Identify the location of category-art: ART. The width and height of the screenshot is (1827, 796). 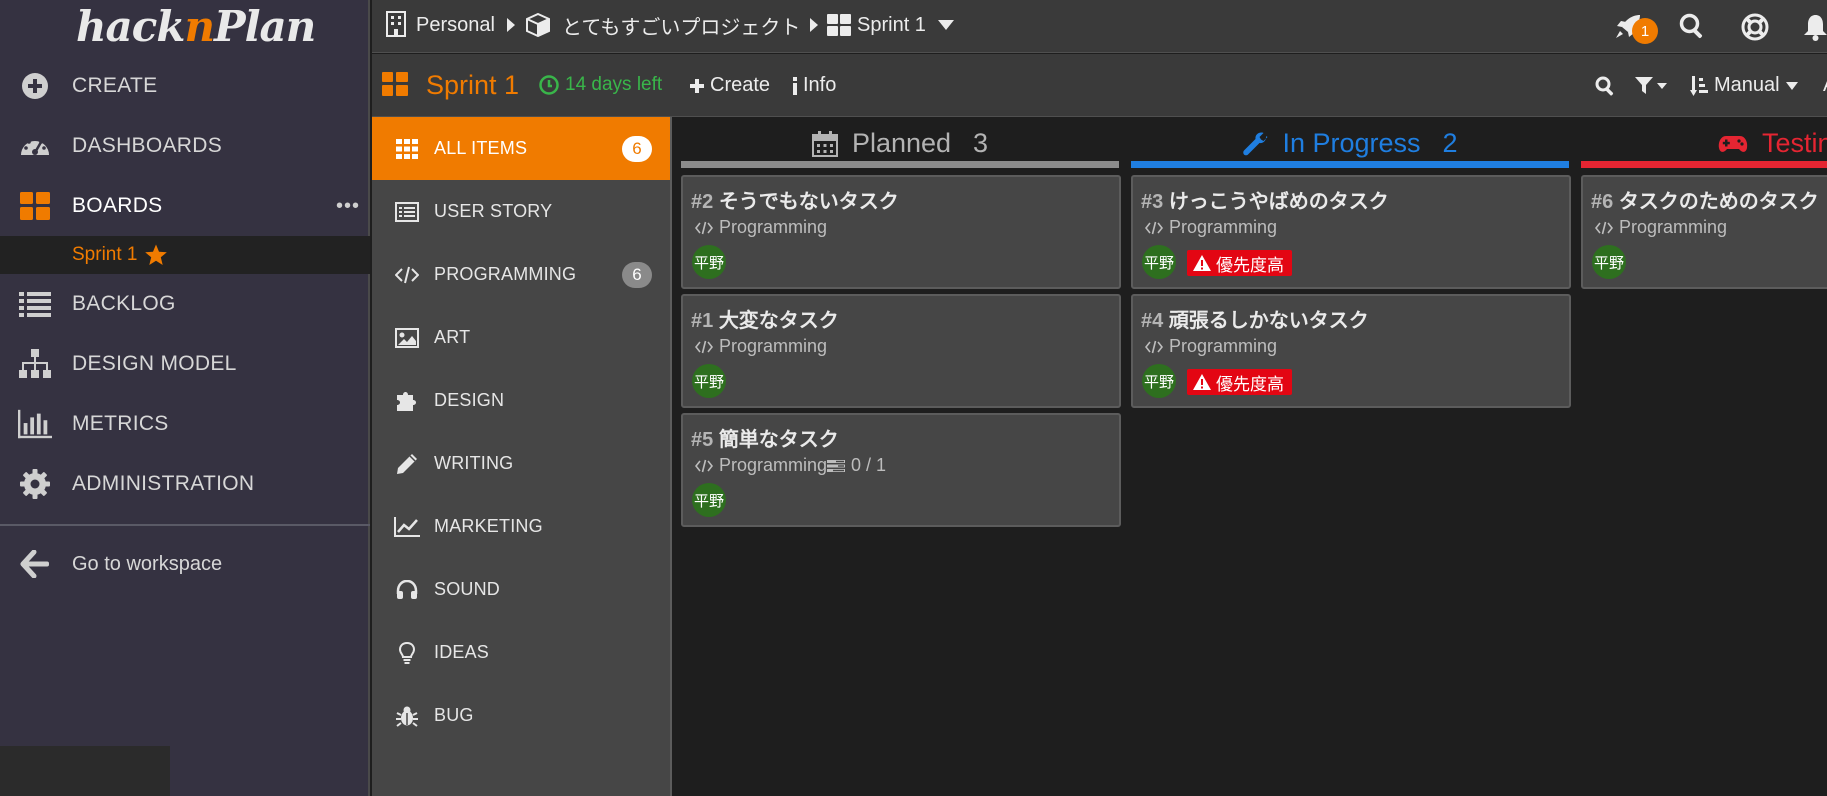
(521, 337).